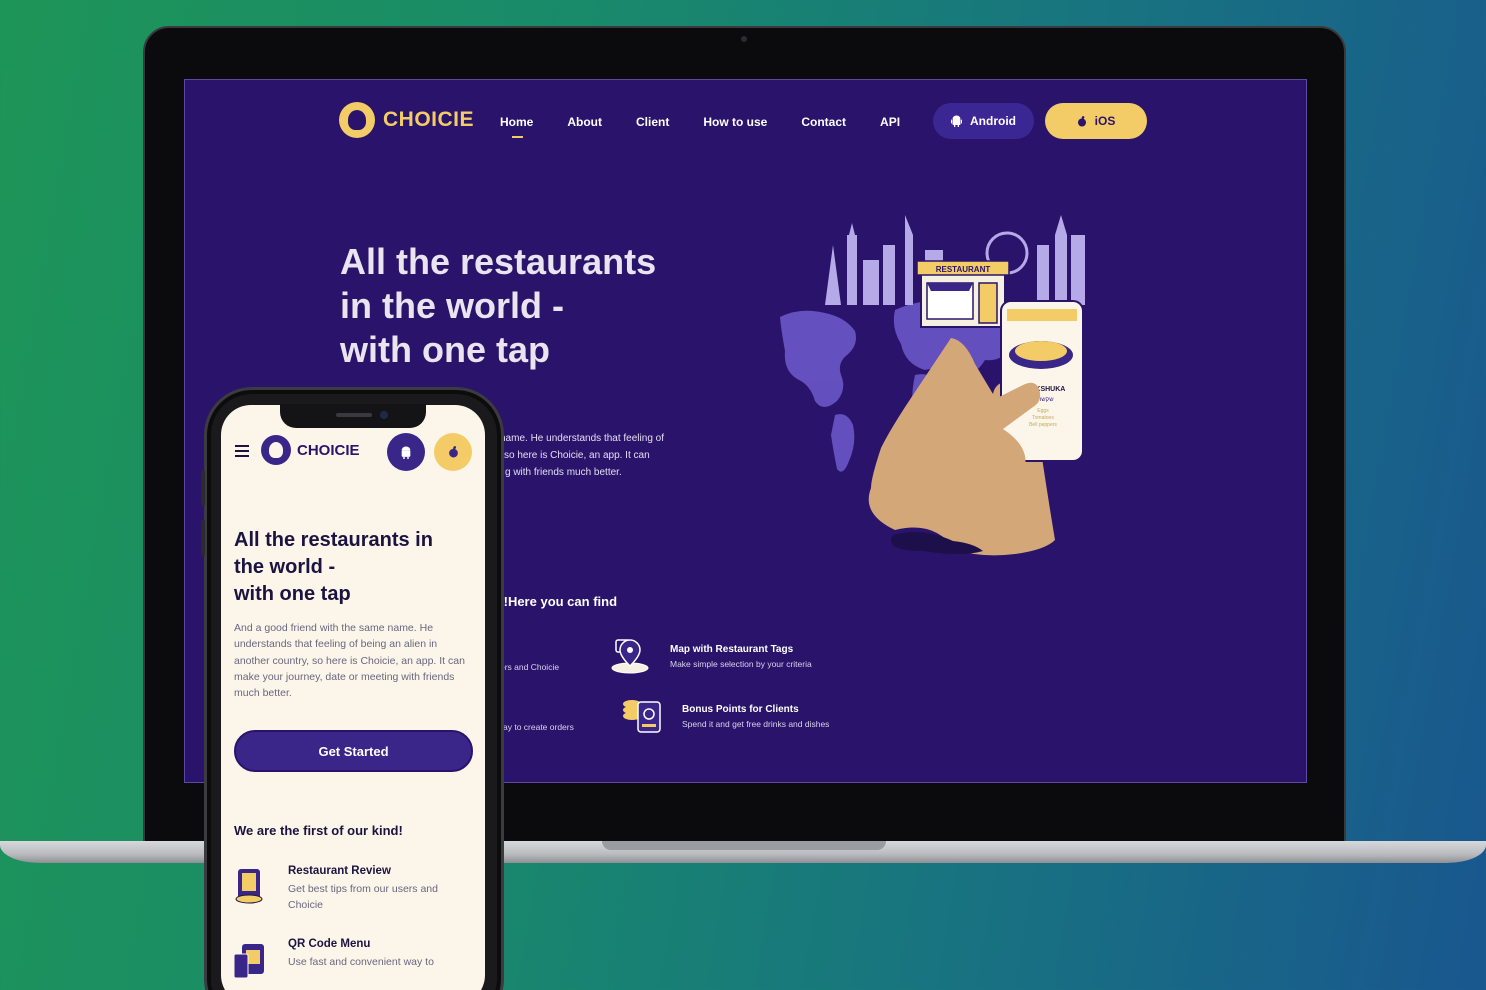 The width and height of the screenshot is (1486, 990). Describe the element at coordinates (735, 122) in the screenshot. I see `nav-how-to-use: How to use` at that location.